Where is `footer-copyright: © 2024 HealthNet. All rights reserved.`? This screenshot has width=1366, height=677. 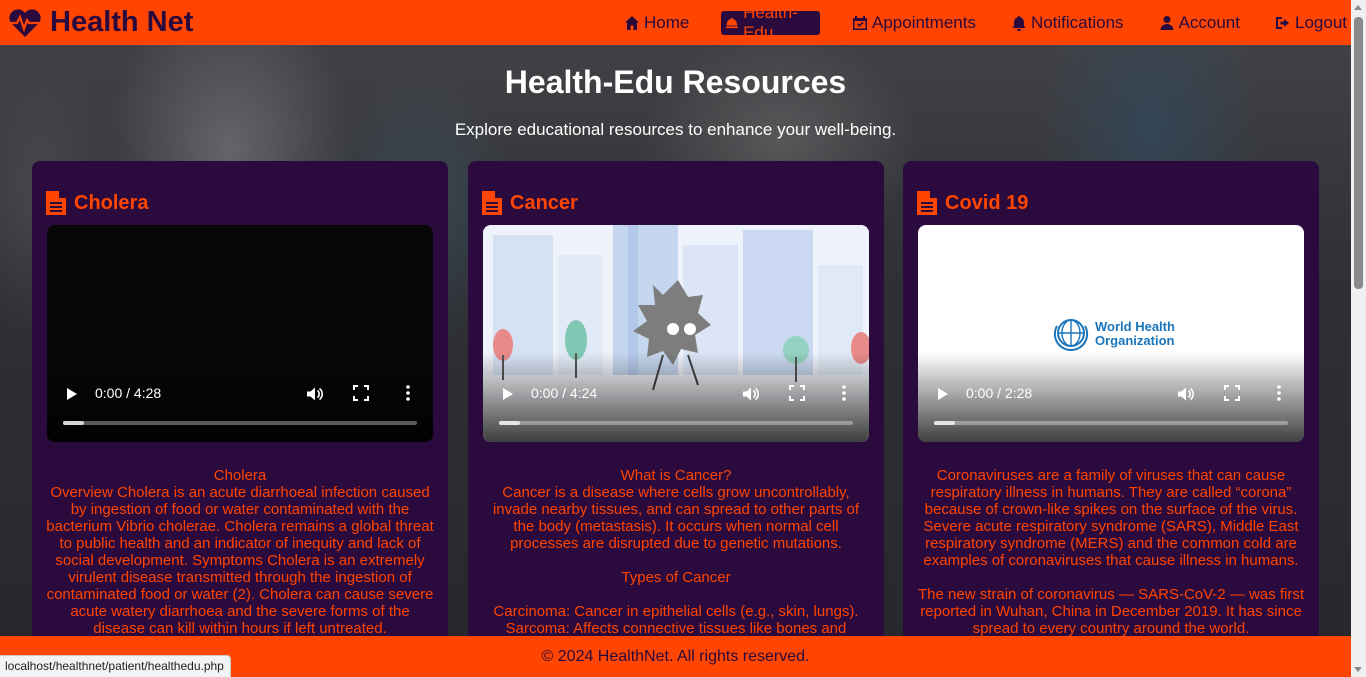 footer-copyright: © 2024 HealthNet. All rights reserved. is located at coordinates (675, 656).